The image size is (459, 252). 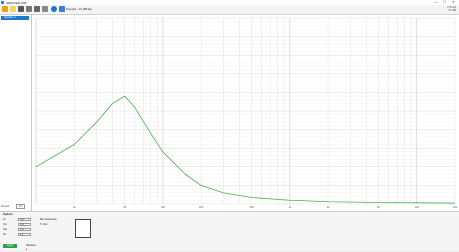 What do you see at coordinates (13, 9) in the screenshot?
I see `new-file-icon` at bounding box center [13, 9].